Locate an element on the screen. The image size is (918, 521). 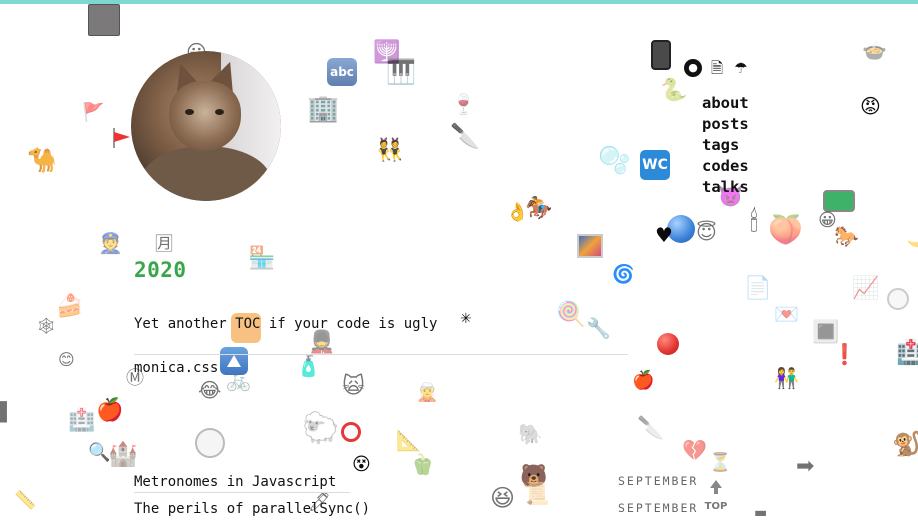
lollipop-icon: 🍭 is located at coordinates (571, 314).